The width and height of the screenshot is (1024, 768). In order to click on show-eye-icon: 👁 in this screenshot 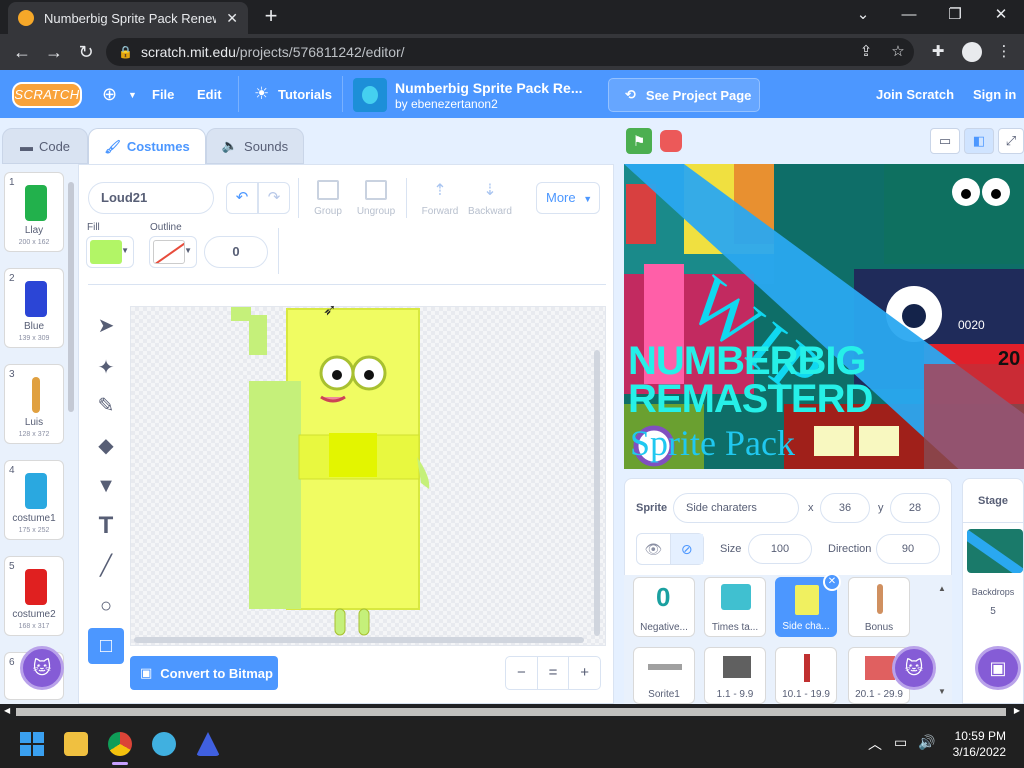, I will do `click(654, 549)`.